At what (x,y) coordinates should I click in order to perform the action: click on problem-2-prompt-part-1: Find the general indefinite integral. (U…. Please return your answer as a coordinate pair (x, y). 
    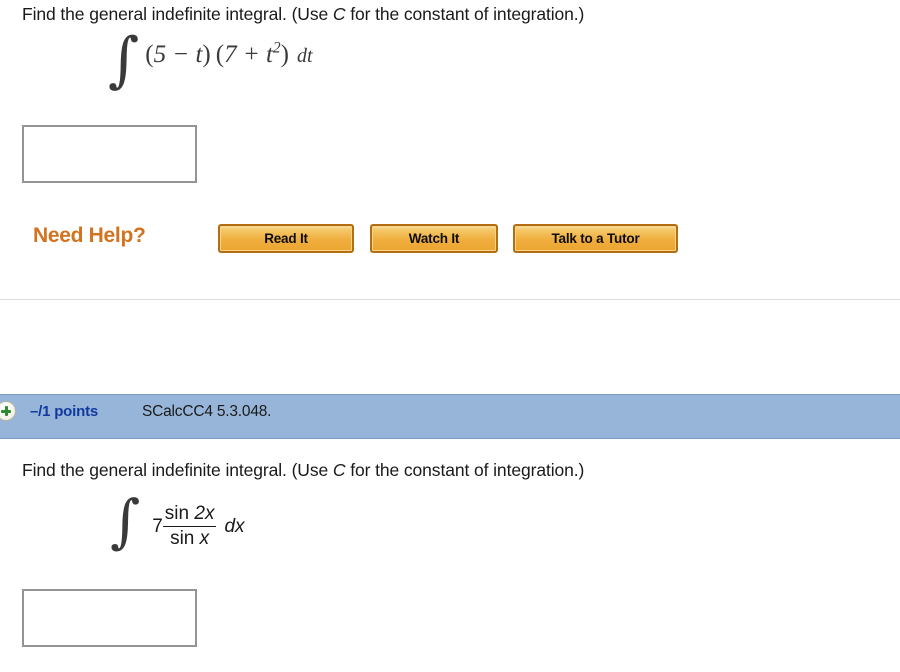
    Looking at the image, I should click on (177, 470).